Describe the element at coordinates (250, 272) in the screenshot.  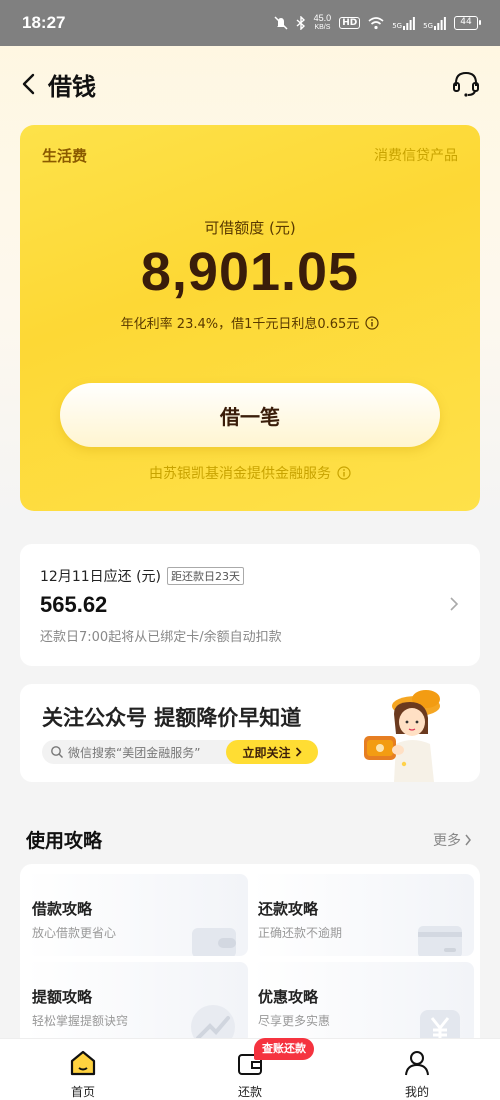
I see `credit-limit-amount: 8,901.05` at that location.